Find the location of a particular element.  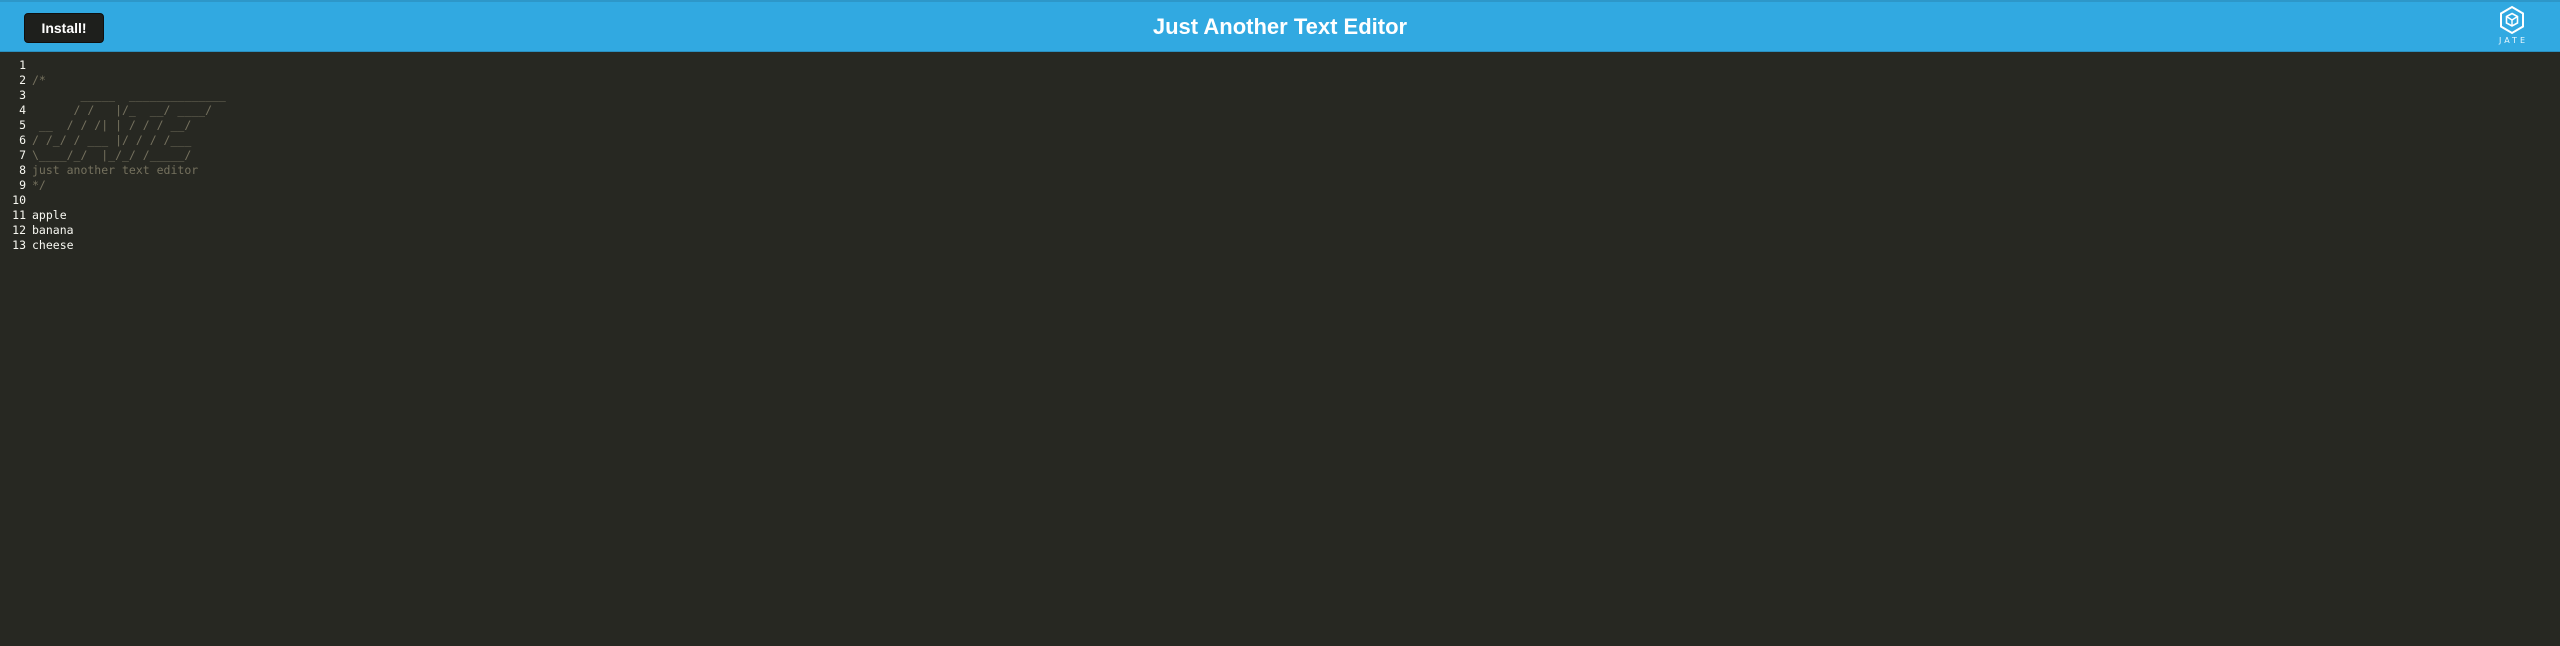

editor-line: 3 _____ ______________ is located at coordinates (1280, 95).